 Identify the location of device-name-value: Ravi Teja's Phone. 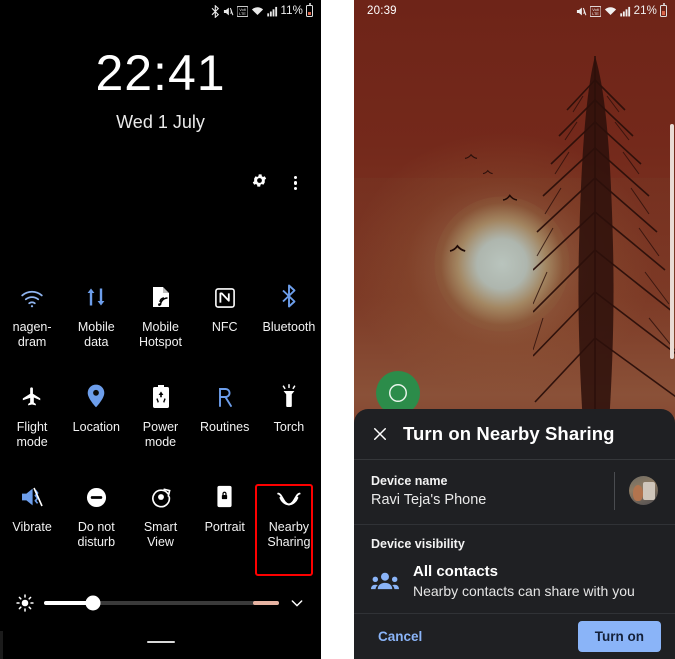
(429, 499).